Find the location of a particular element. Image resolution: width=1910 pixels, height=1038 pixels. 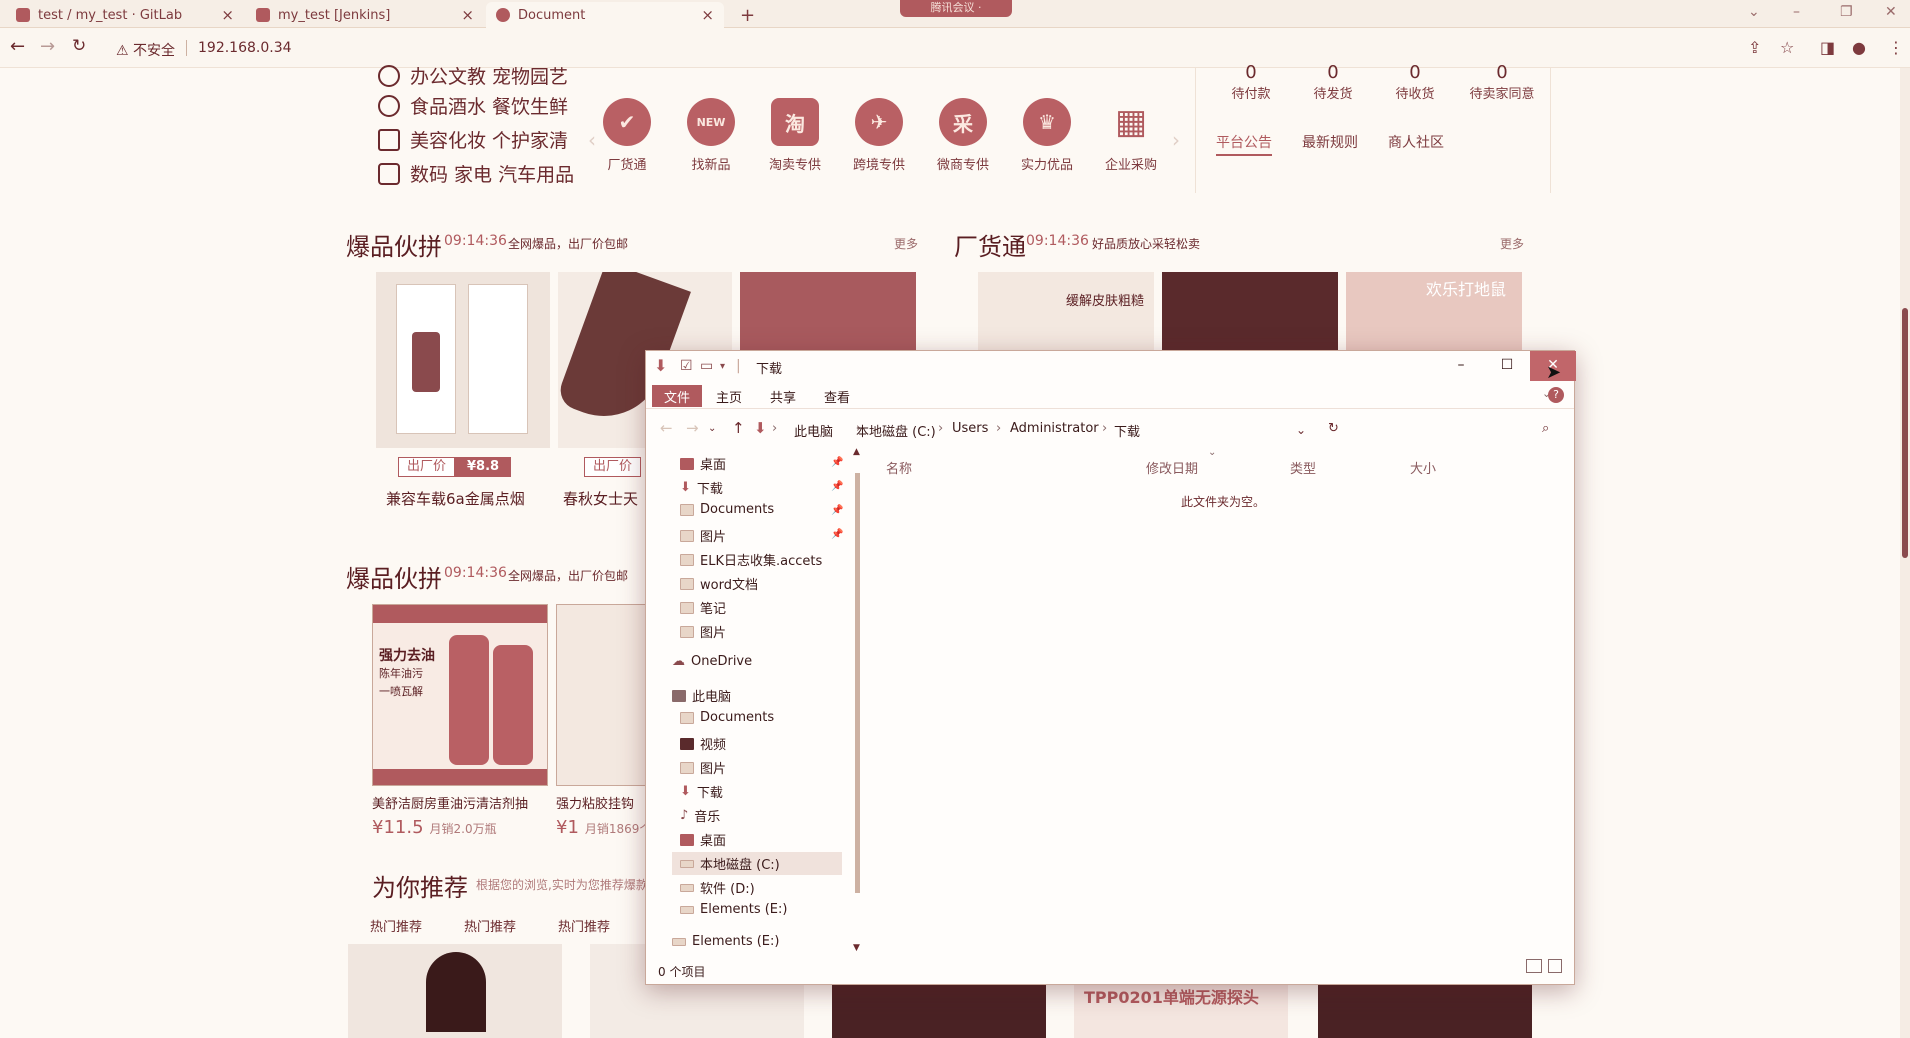

breadcrumb-item: 下载 is located at coordinates (1127, 430).